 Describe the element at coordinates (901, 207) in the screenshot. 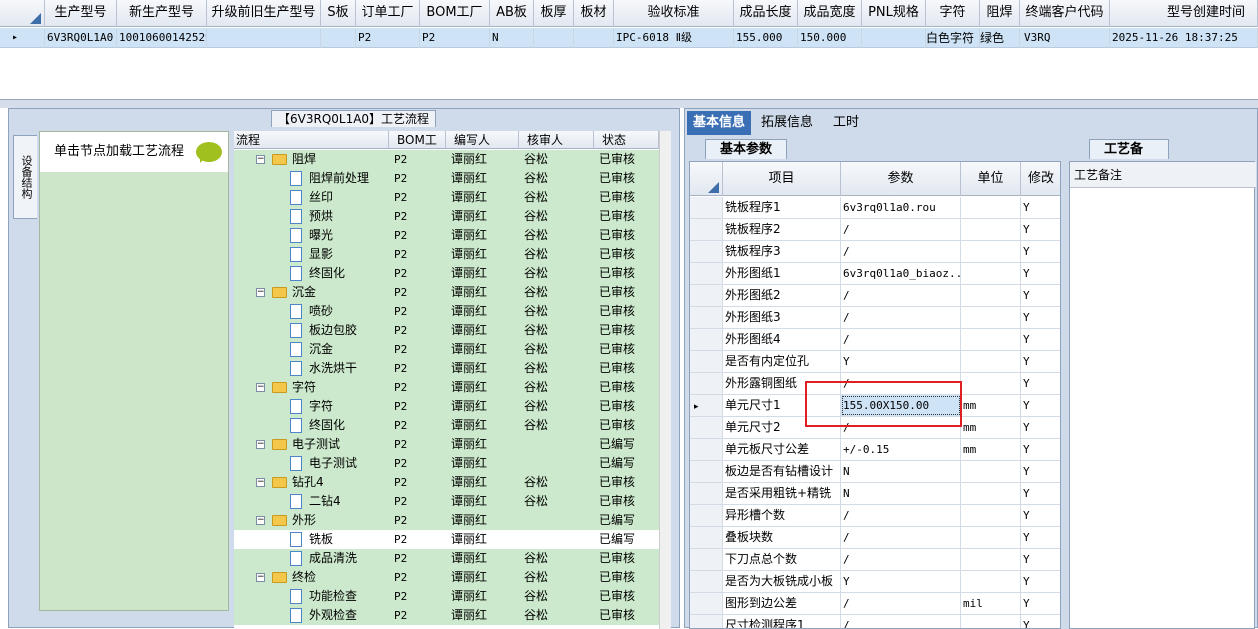

I see `param-value: 6v3rq0l1a0.rou` at that location.